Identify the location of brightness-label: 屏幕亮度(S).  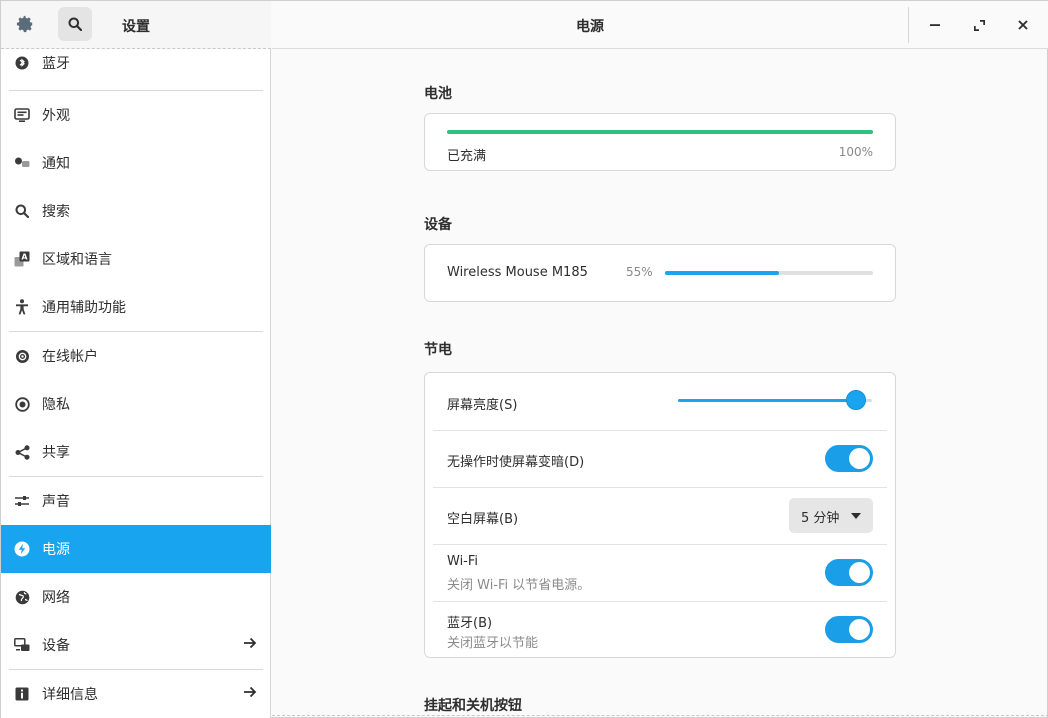
(482, 405).